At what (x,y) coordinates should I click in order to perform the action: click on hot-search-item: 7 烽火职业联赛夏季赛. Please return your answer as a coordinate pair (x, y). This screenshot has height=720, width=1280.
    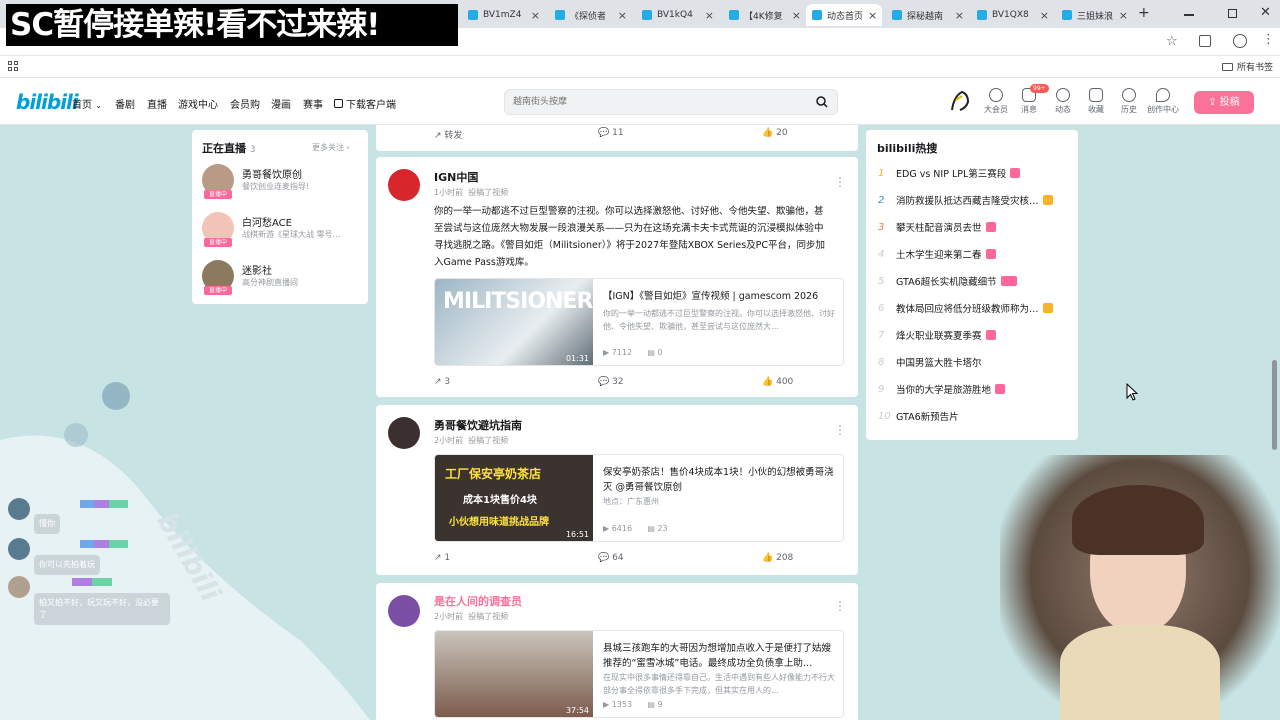
    Looking at the image, I should click on (937, 335).